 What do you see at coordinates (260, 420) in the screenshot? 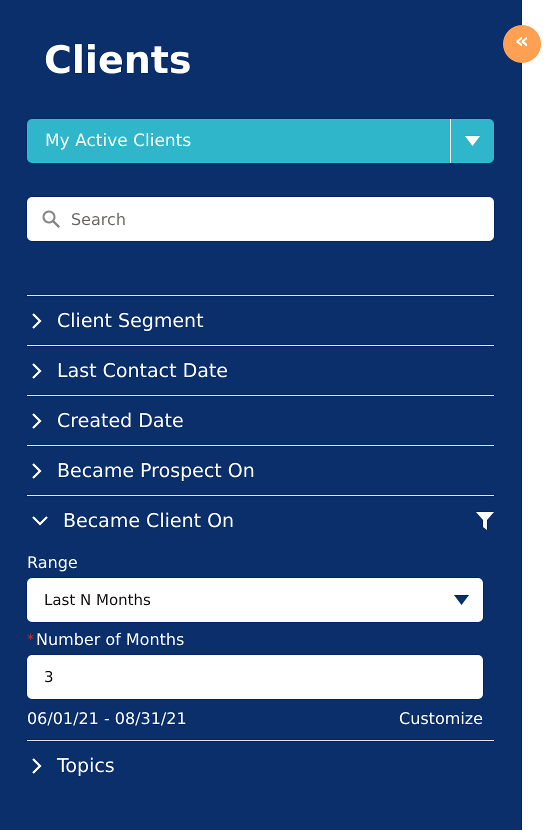
I see `filter-section-header: Created Date` at bounding box center [260, 420].